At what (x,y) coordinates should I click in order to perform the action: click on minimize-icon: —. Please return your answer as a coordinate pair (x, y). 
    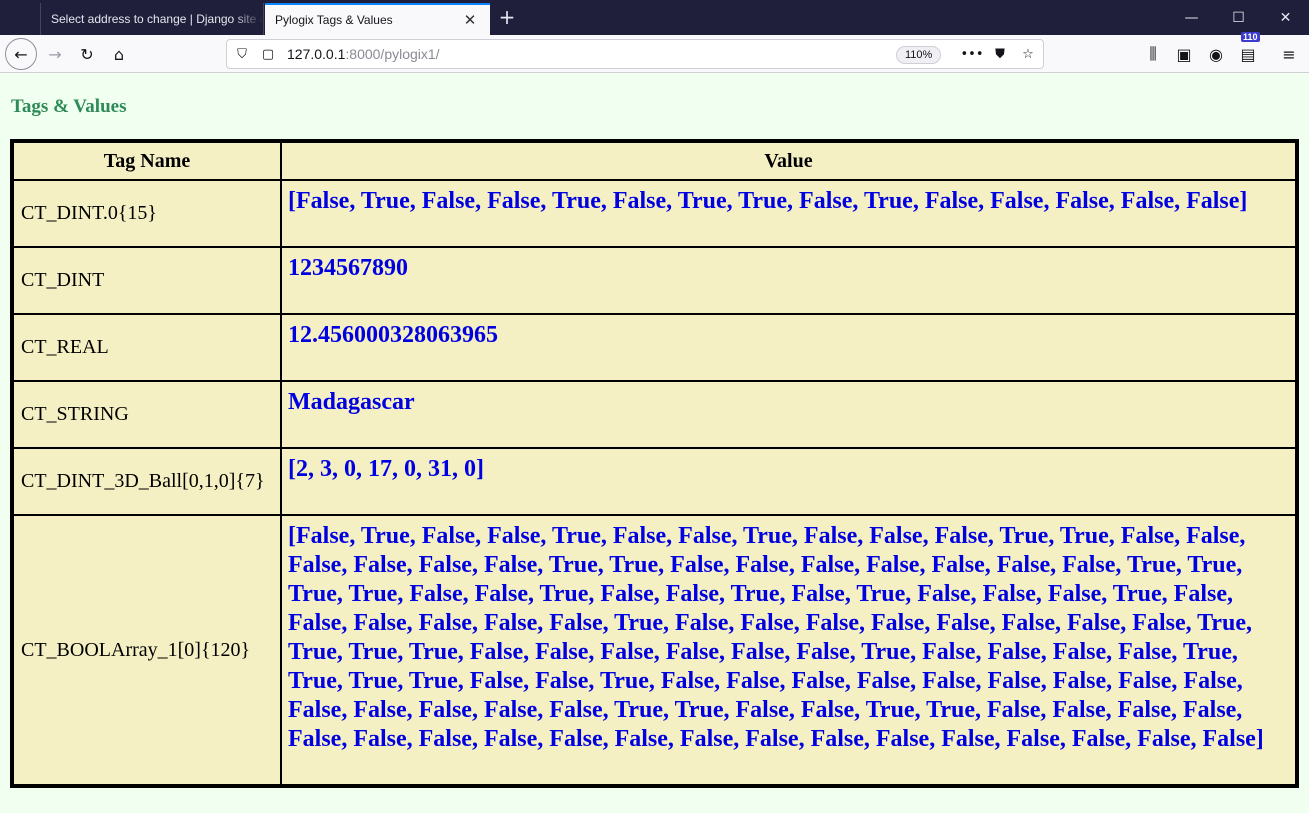
    Looking at the image, I should click on (1191, 17).